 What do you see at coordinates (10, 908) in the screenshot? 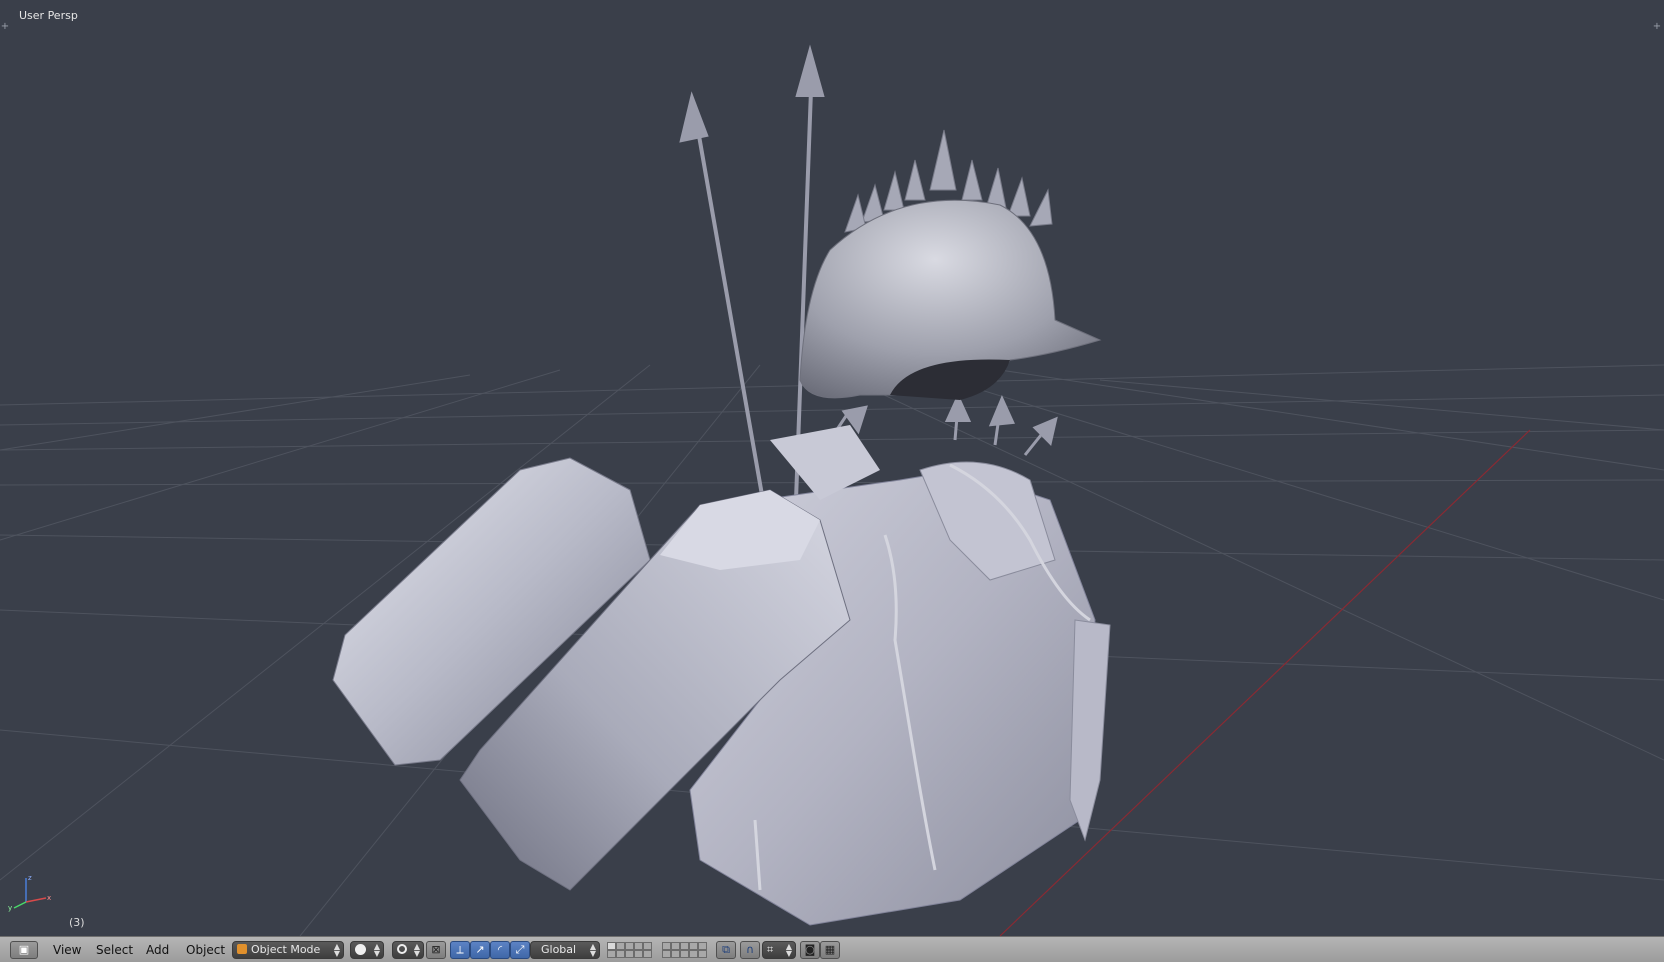
I see `svg-text: y` at bounding box center [10, 908].